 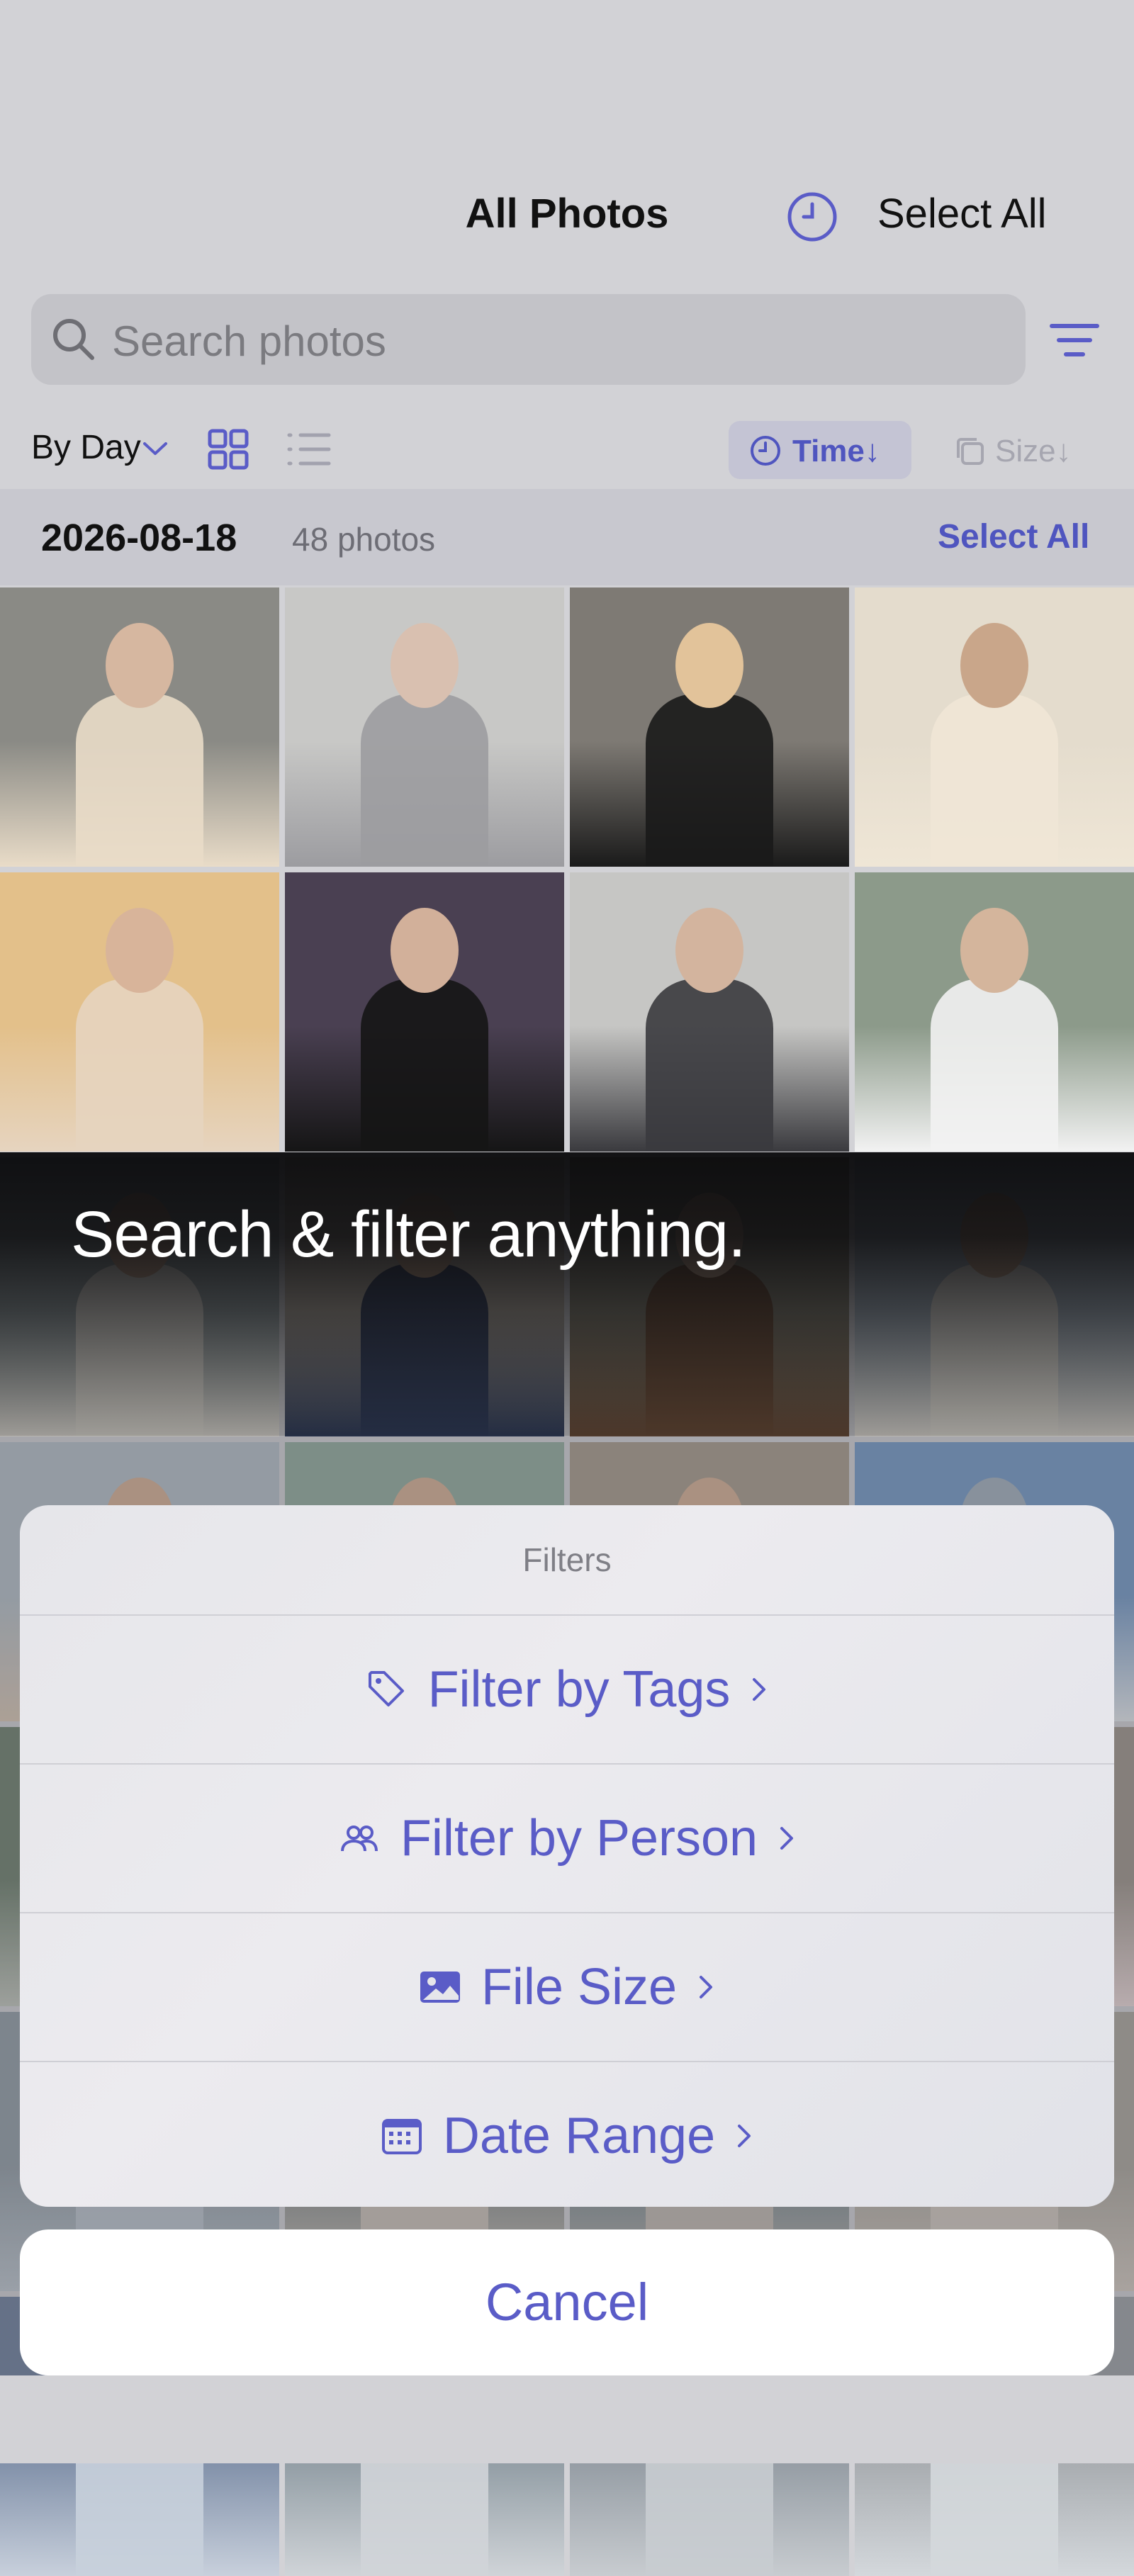 What do you see at coordinates (309, 449) in the screenshot?
I see `list-view-icon` at bounding box center [309, 449].